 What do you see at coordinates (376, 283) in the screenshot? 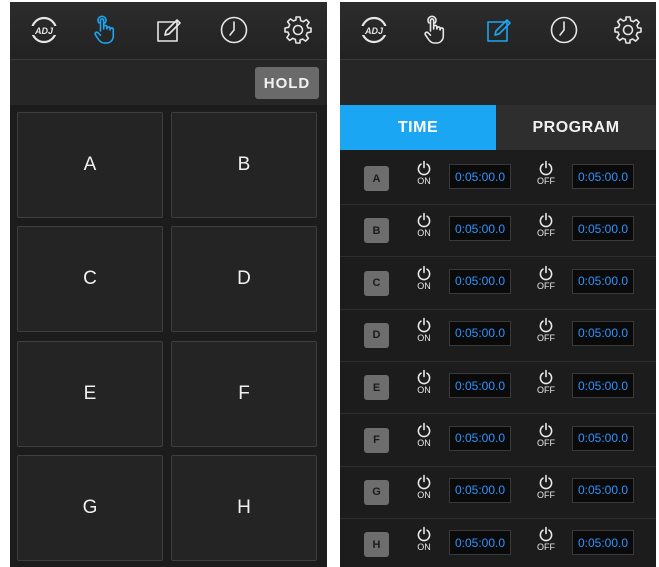
I see `channel-button: C` at bounding box center [376, 283].